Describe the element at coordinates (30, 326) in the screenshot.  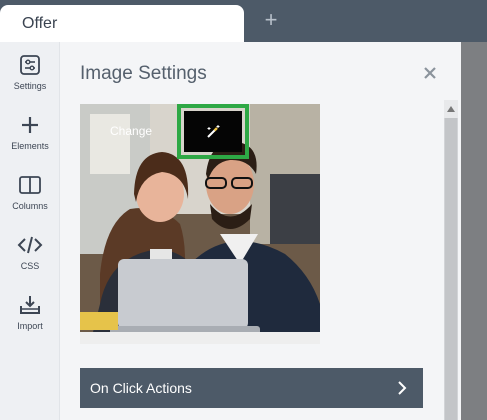
I see `sidebar-item-label: Import` at that location.